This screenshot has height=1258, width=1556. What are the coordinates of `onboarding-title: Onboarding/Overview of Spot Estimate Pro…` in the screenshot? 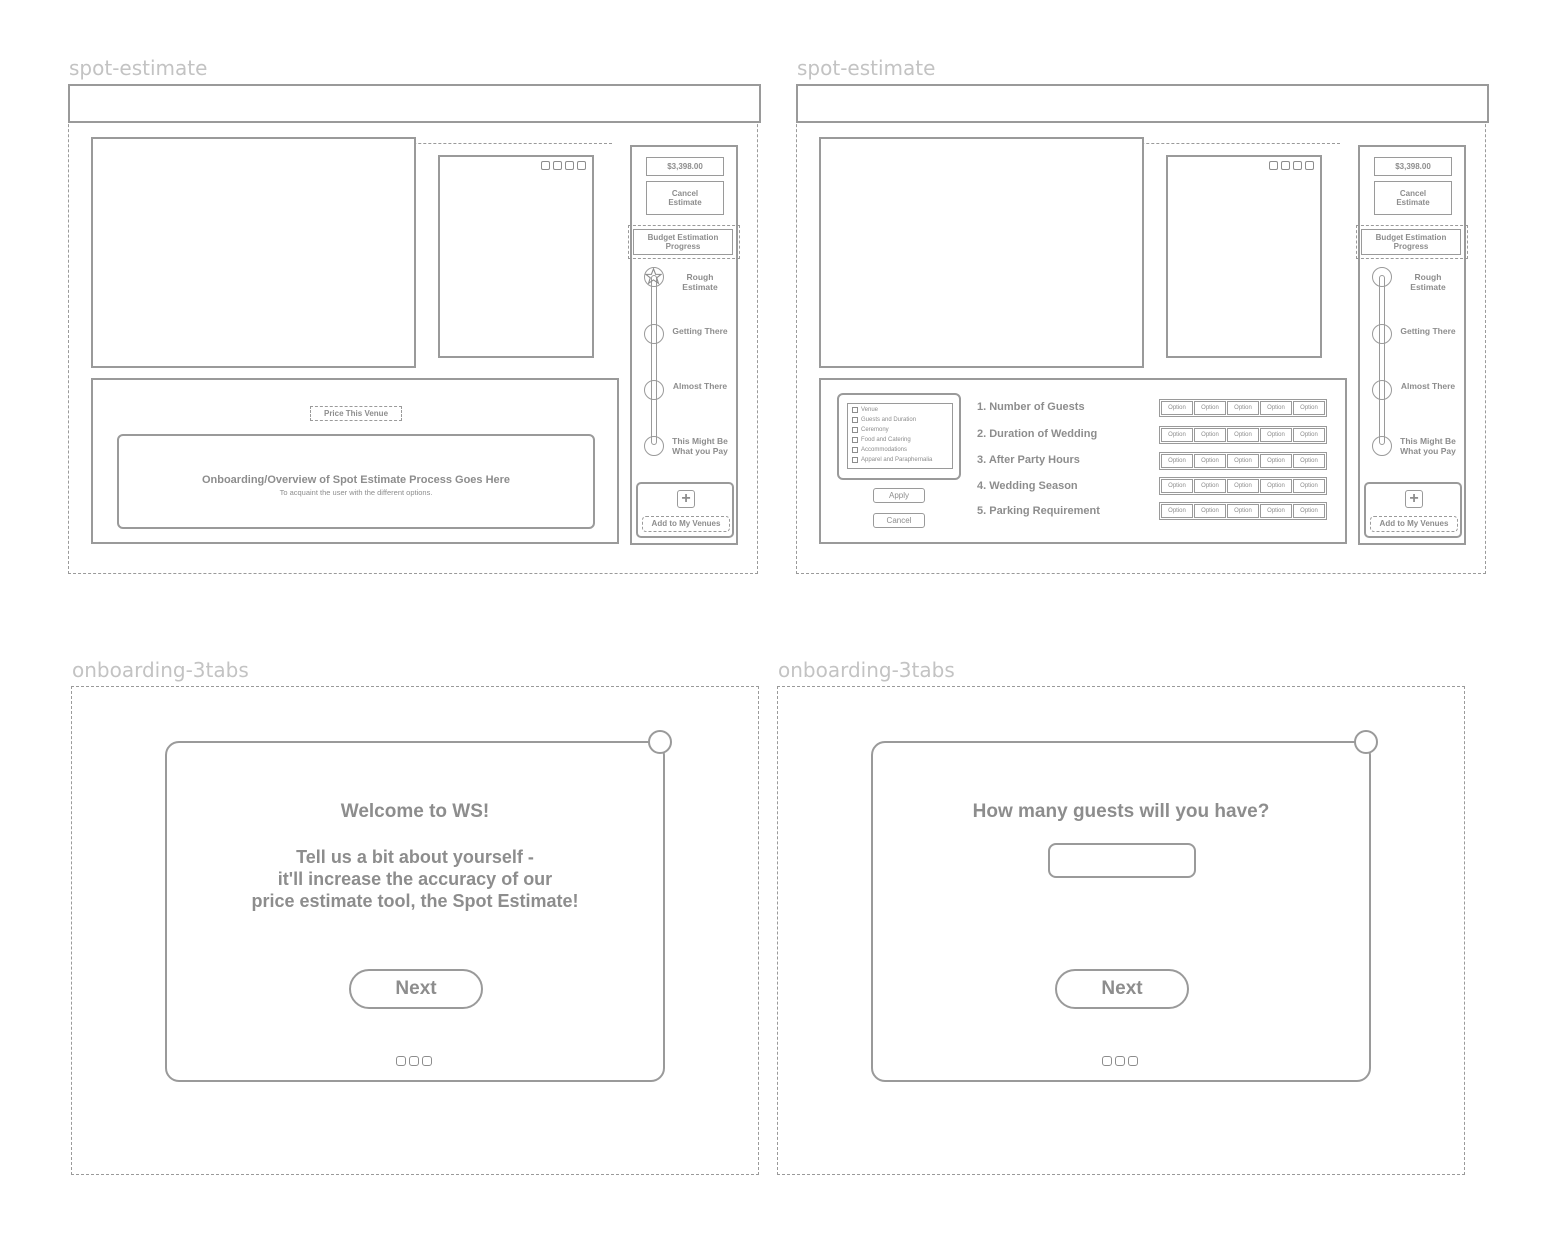 It's located at (356, 480).